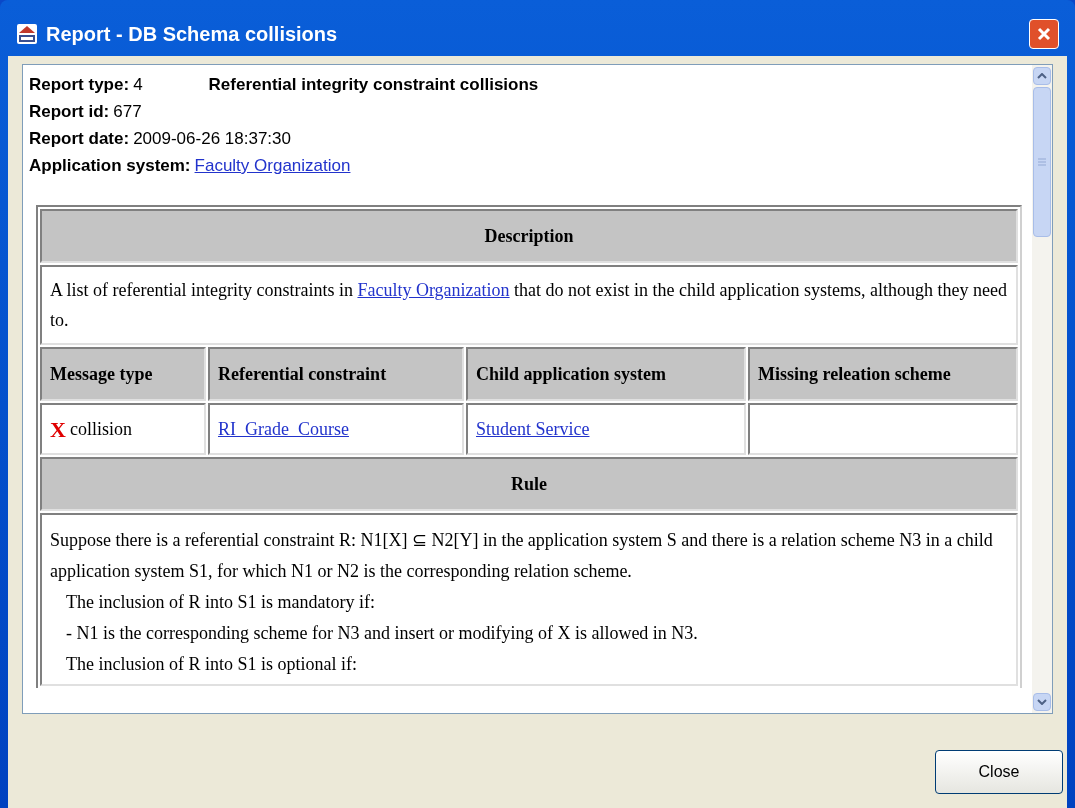 The width and height of the screenshot is (1075, 808). I want to click on window-title: Report - DB Schema collisions, so click(192, 34).